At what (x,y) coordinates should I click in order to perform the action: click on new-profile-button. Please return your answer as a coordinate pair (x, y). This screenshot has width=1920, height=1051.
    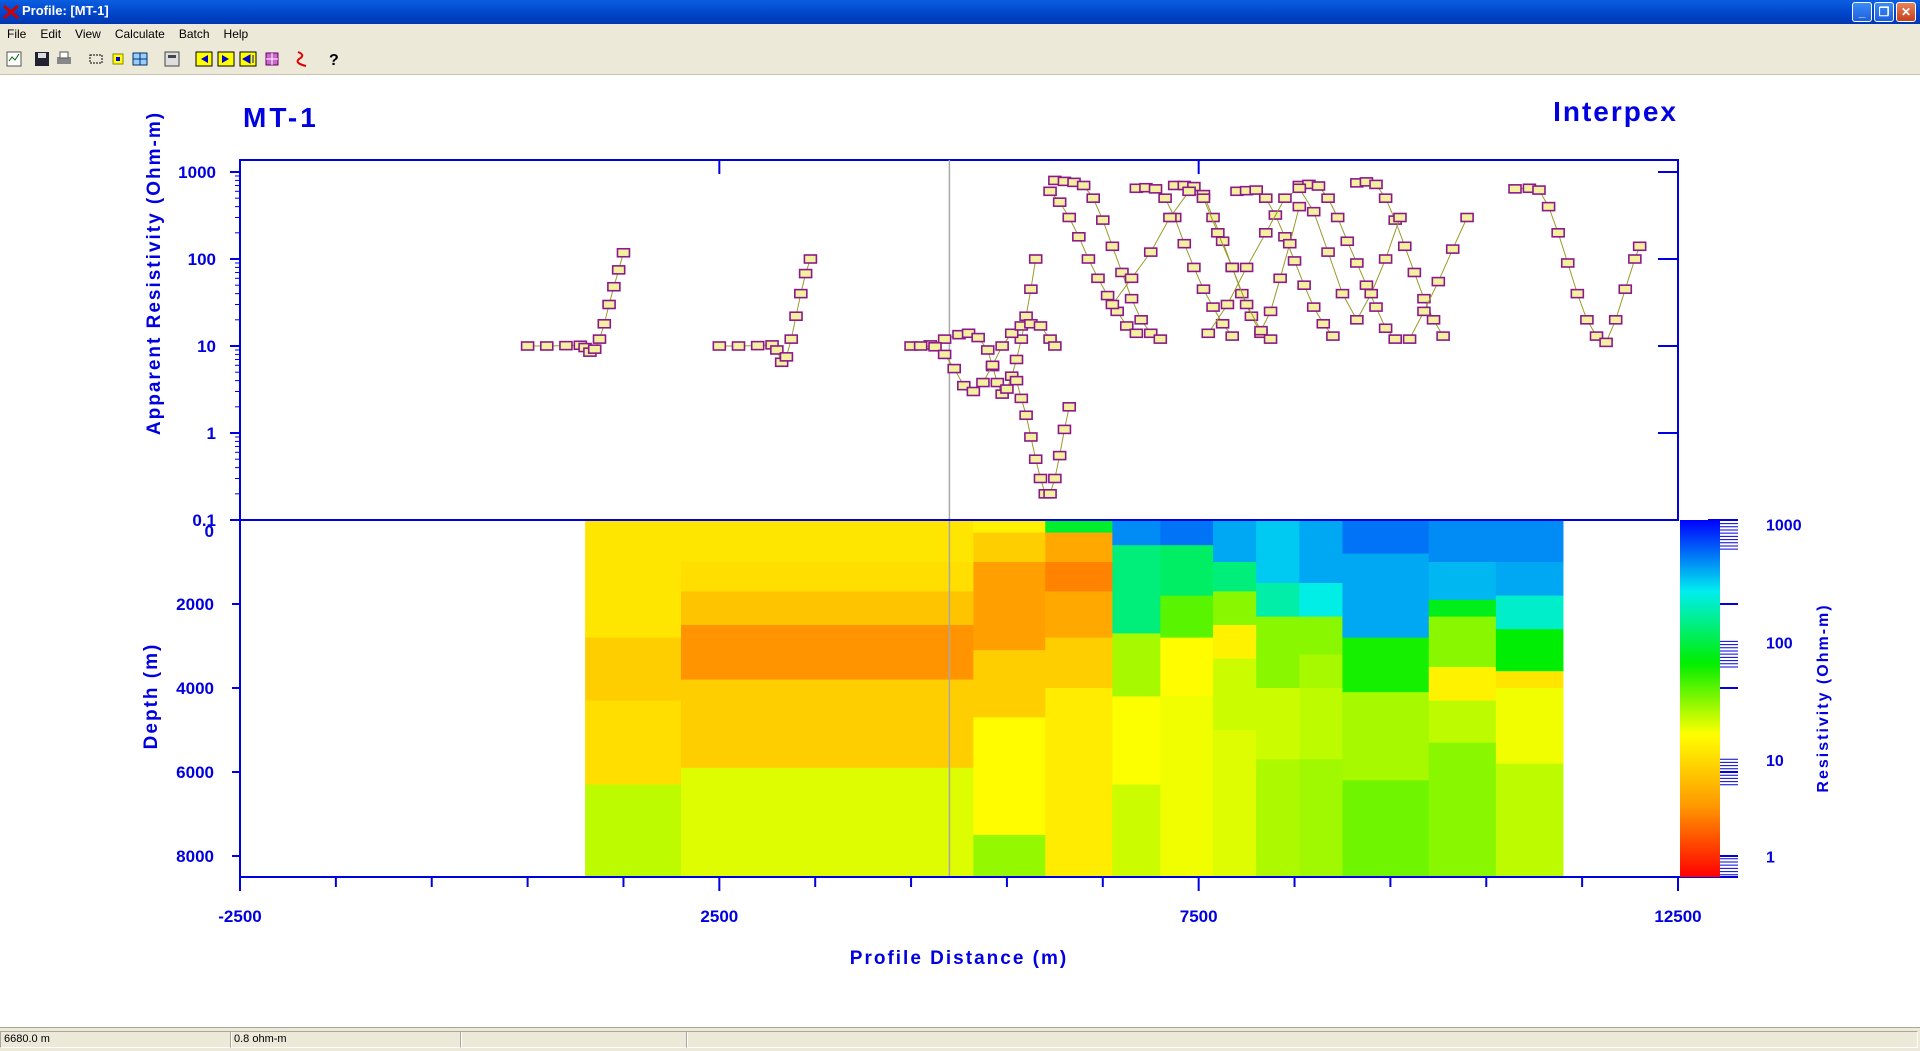
    Looking at the image, I should click on (14, 59).